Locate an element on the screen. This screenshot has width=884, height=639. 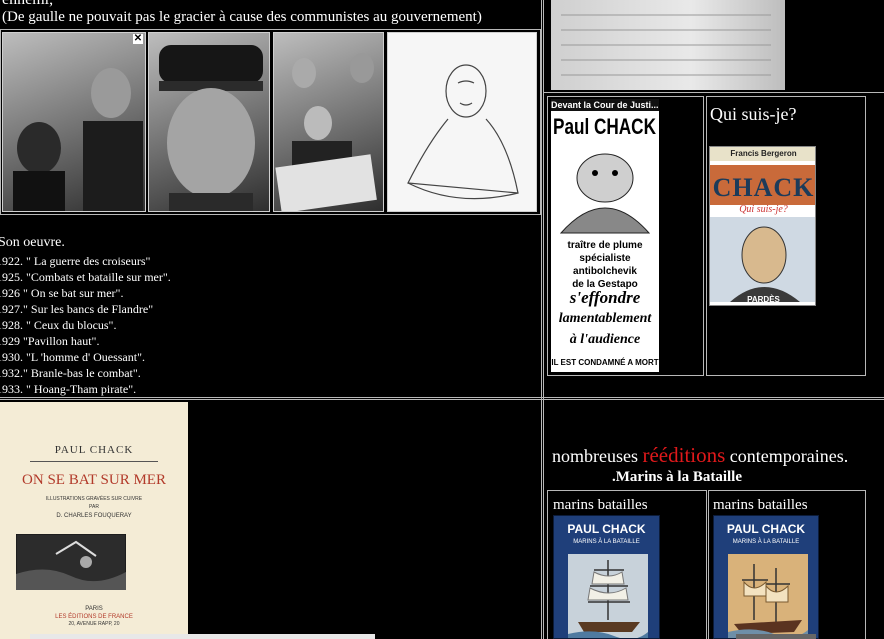
oeuvre-item: 1925. "Combats et bataille sur mer". is located at coordinates (85, 277).